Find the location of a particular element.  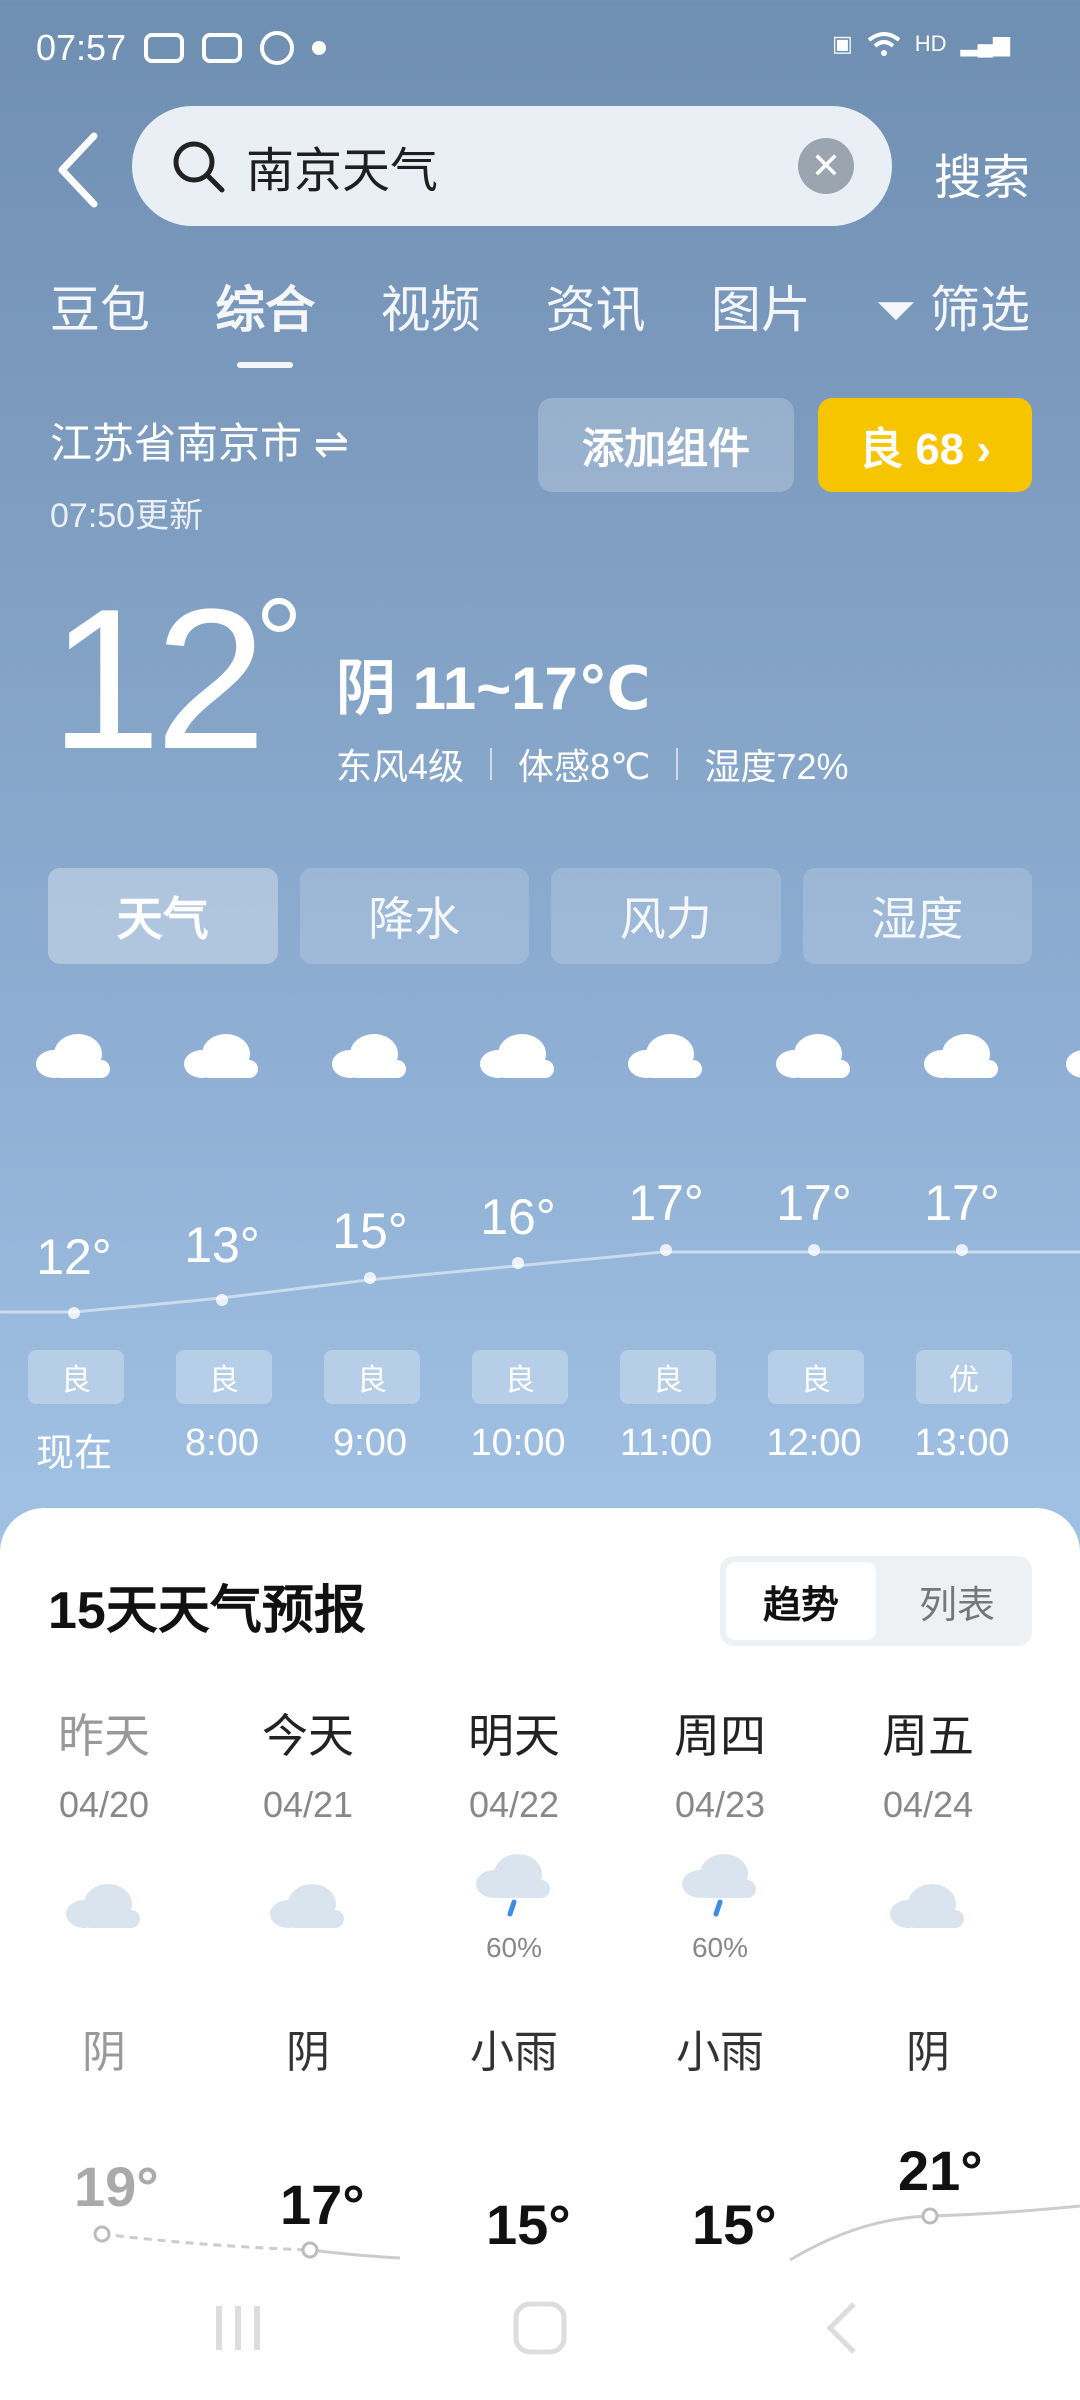

wifi-icon is located at coordinates (884, 44).